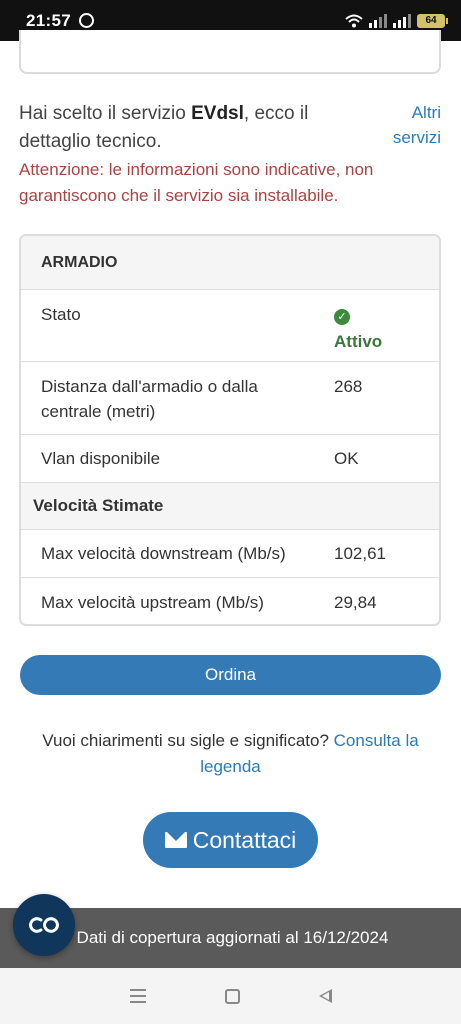 Image resolution: width=461 pixels, height=1024 pixels. What do you see at coordinates (386, 325) in the screenshot?
I see `row-value: ✓ Attivo` at bounding box center [386, 325].